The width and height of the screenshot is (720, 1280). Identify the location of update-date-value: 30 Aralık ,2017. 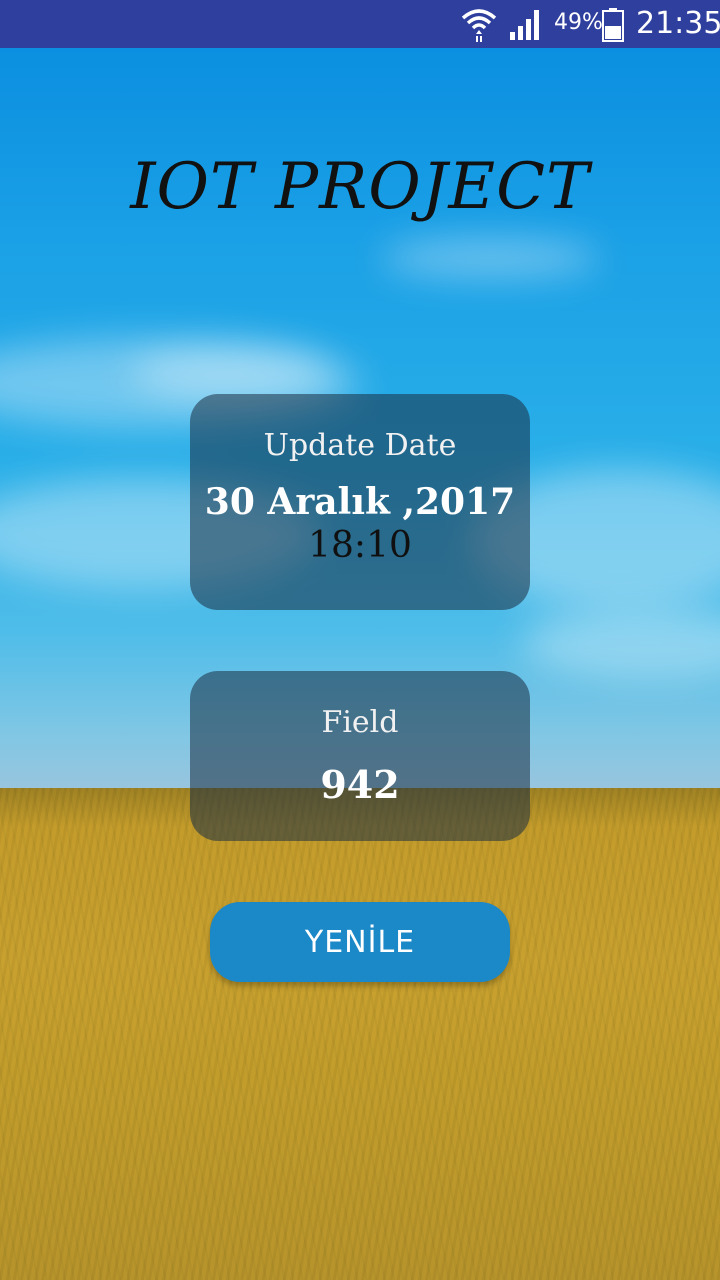
(360, 502).